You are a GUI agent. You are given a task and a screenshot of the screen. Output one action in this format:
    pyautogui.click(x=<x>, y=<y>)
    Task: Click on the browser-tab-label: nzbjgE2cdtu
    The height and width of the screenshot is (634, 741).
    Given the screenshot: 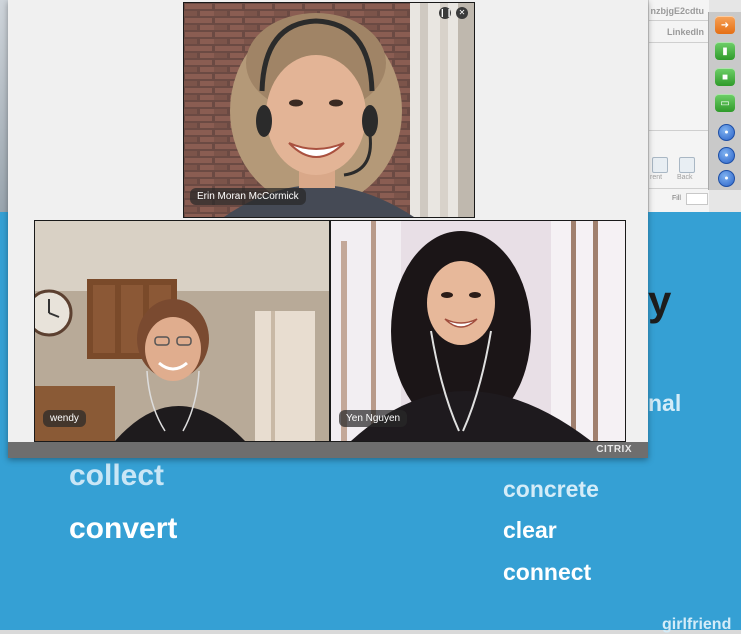 What is the action you would take?
    pyautogui.click(x=678, y=11)
    